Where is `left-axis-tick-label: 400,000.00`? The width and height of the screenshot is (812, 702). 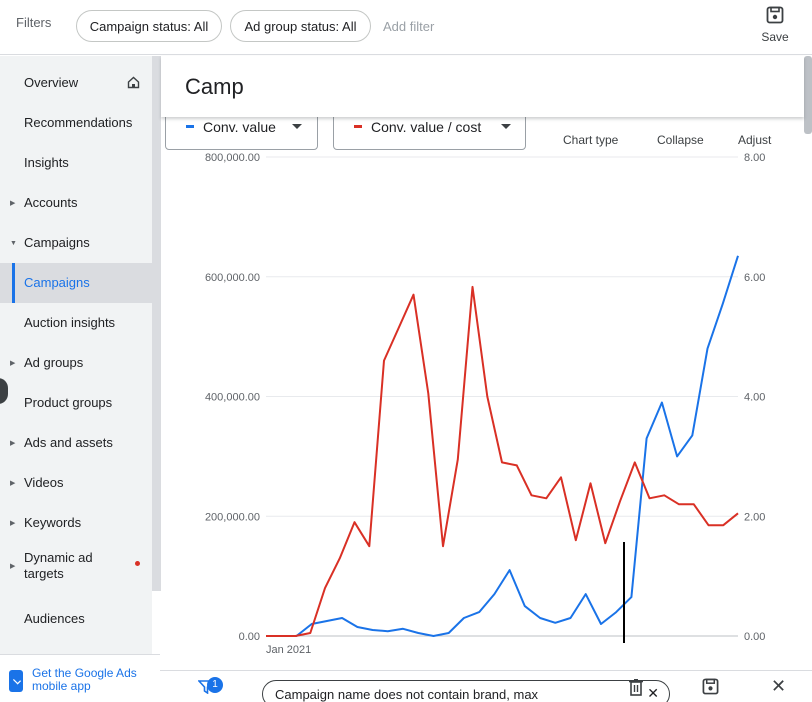 left-axis-tick-label: 400,000.00 is located at coordinates (232, 398).